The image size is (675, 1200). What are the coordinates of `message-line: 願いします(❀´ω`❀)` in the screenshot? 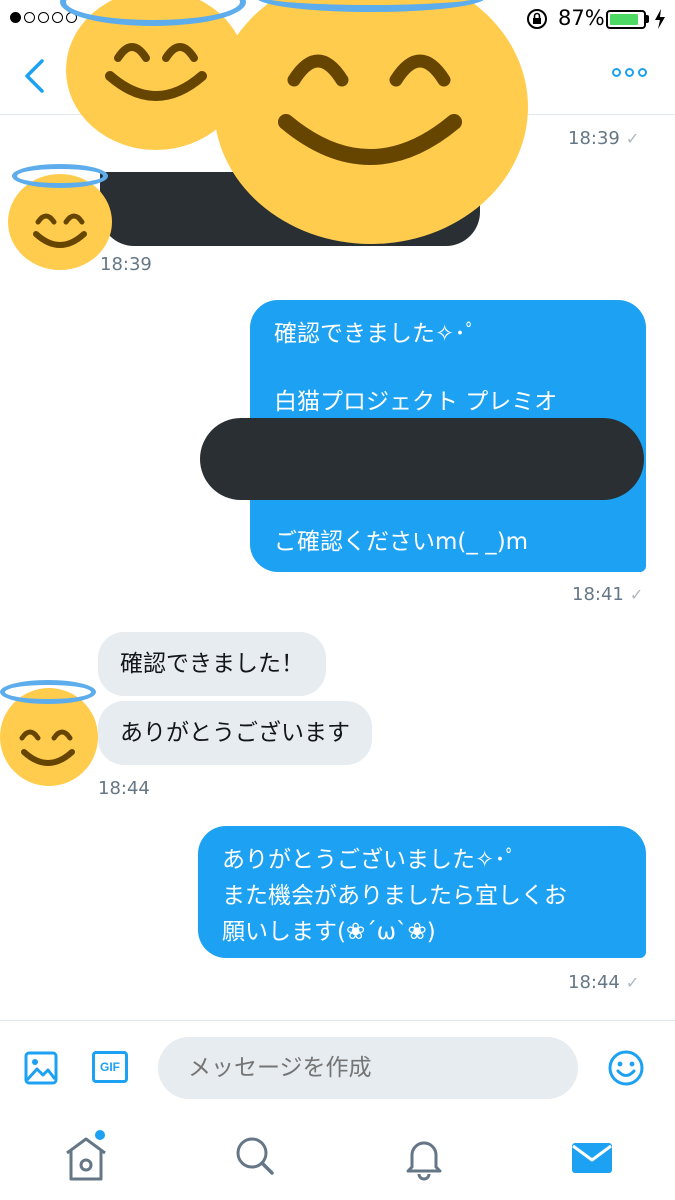 It's located at (329, 932).